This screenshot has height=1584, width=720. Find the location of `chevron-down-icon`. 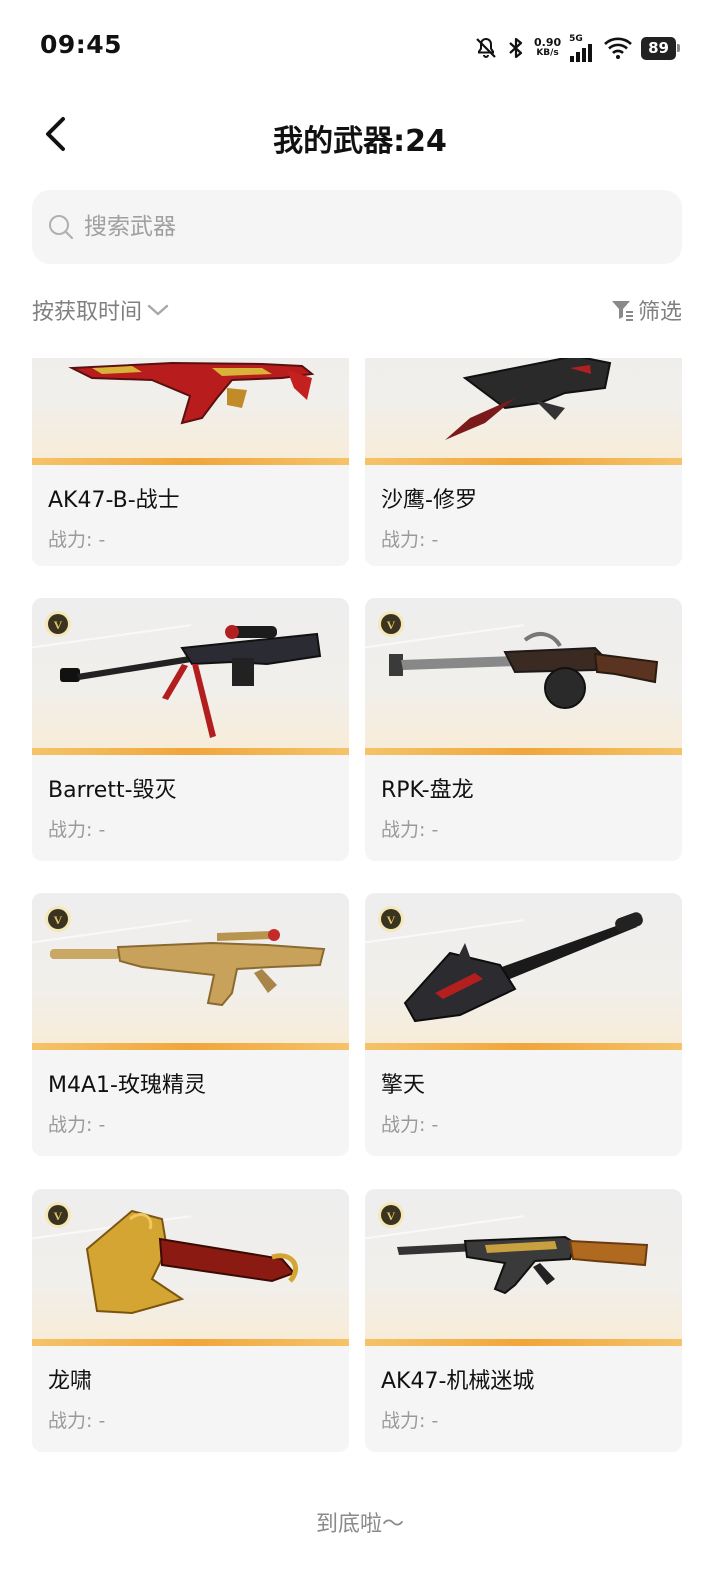

chevron-down-icon is located at coordinates (158, 310).